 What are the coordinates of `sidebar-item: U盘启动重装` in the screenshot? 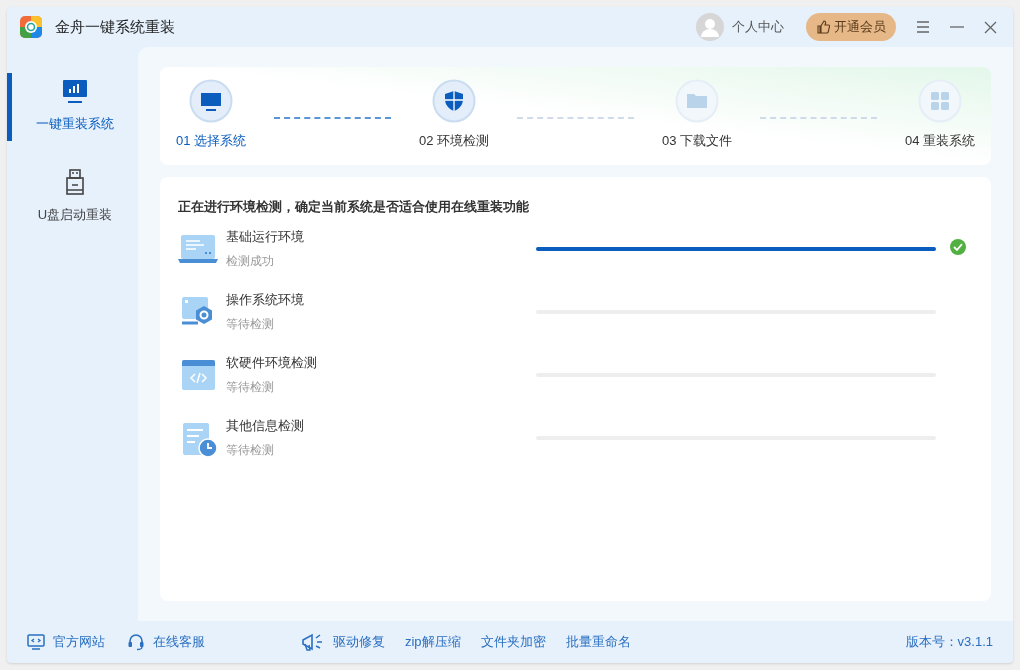 It's located at (72, 197).